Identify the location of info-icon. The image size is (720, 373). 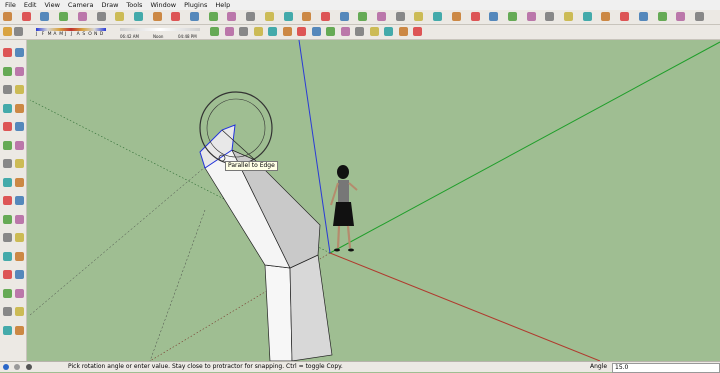
(6, 367).